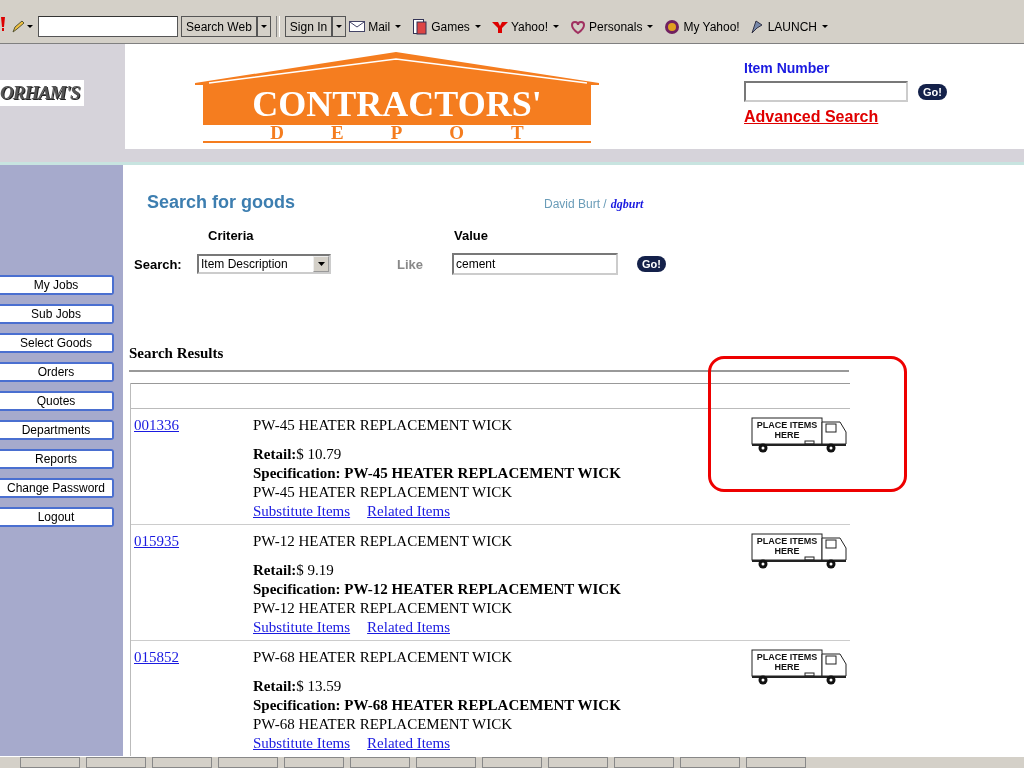  I want to click on operator-label: Like, so click(410, 264).